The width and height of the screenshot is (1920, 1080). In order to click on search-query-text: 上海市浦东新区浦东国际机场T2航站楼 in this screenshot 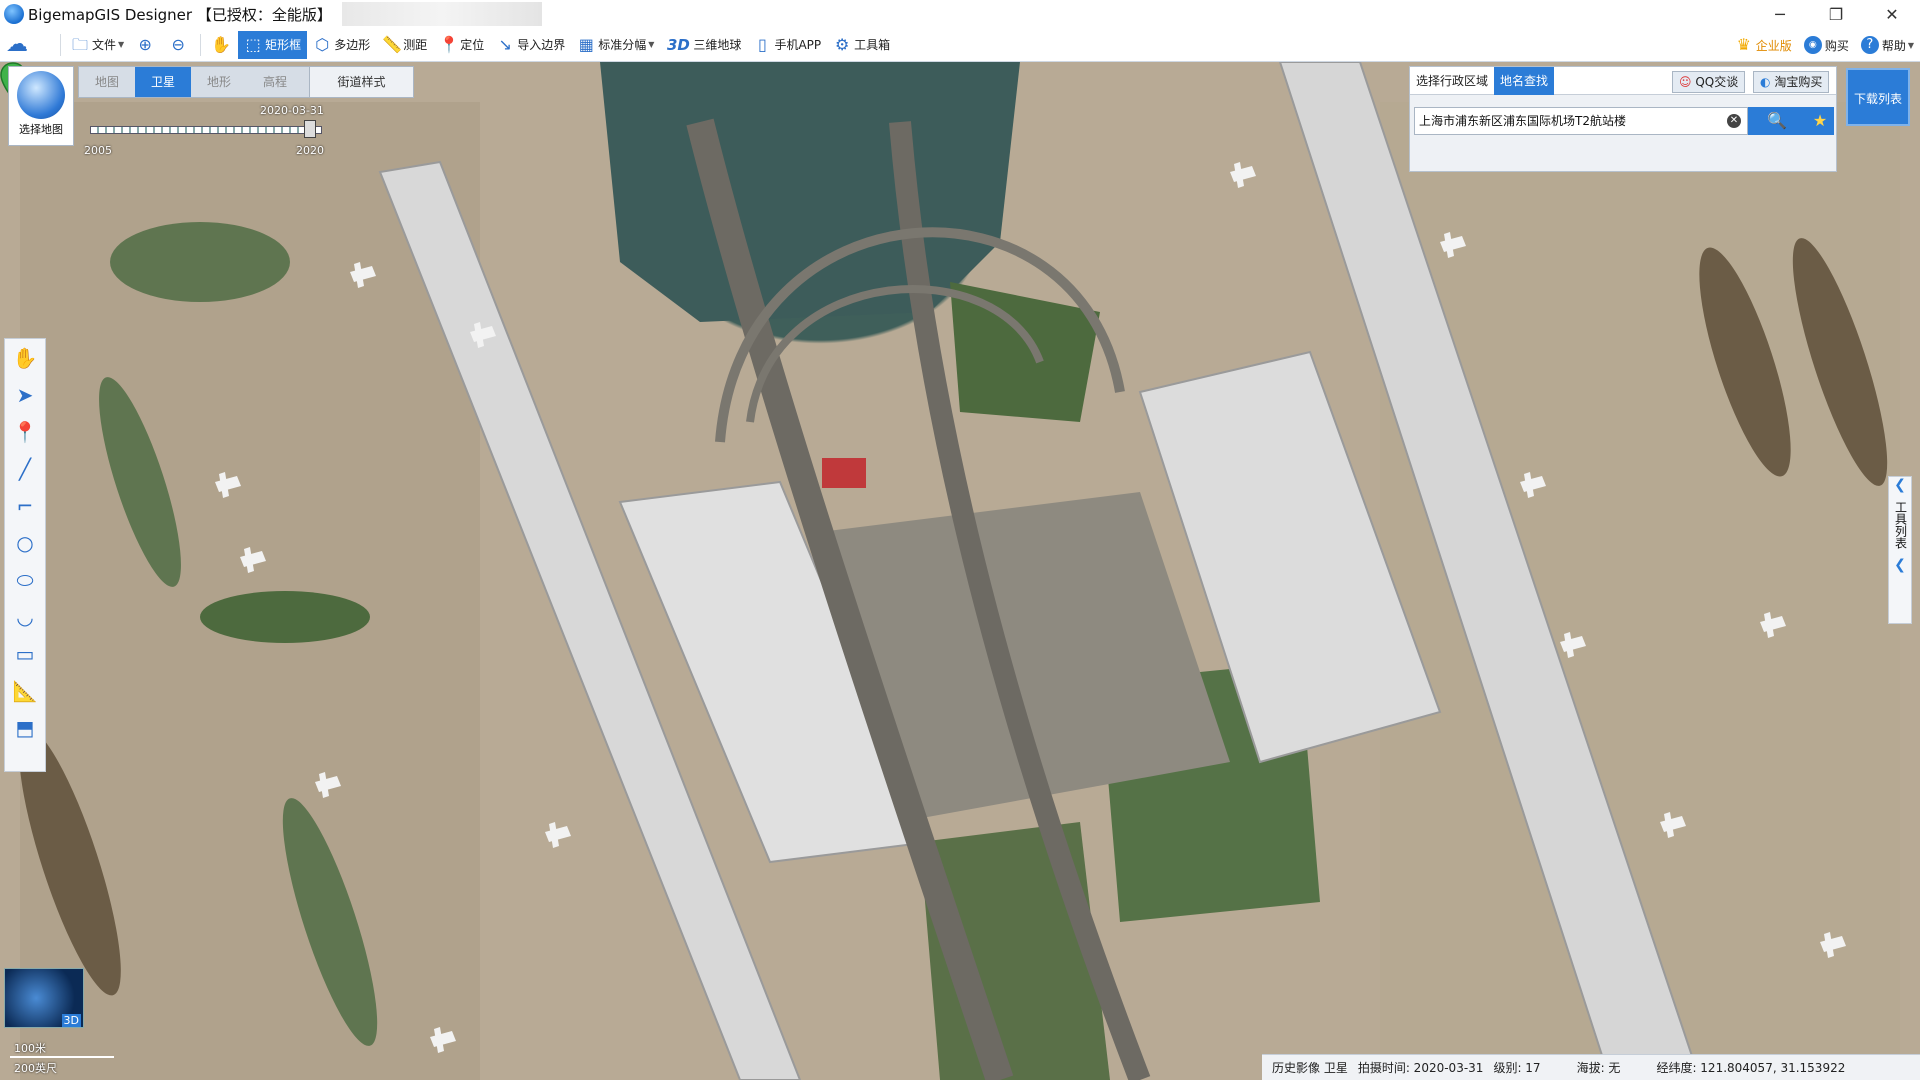, I will do `click(1522, 121)`.